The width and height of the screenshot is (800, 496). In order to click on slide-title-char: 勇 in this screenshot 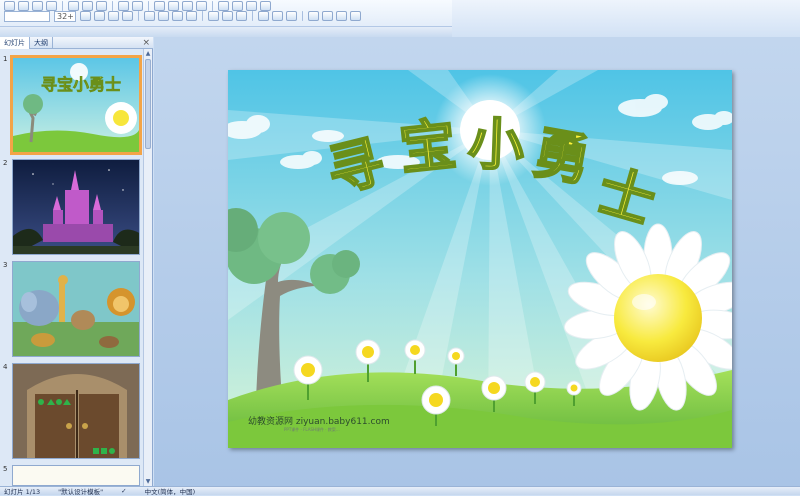, I will do `click(562, 158)`.